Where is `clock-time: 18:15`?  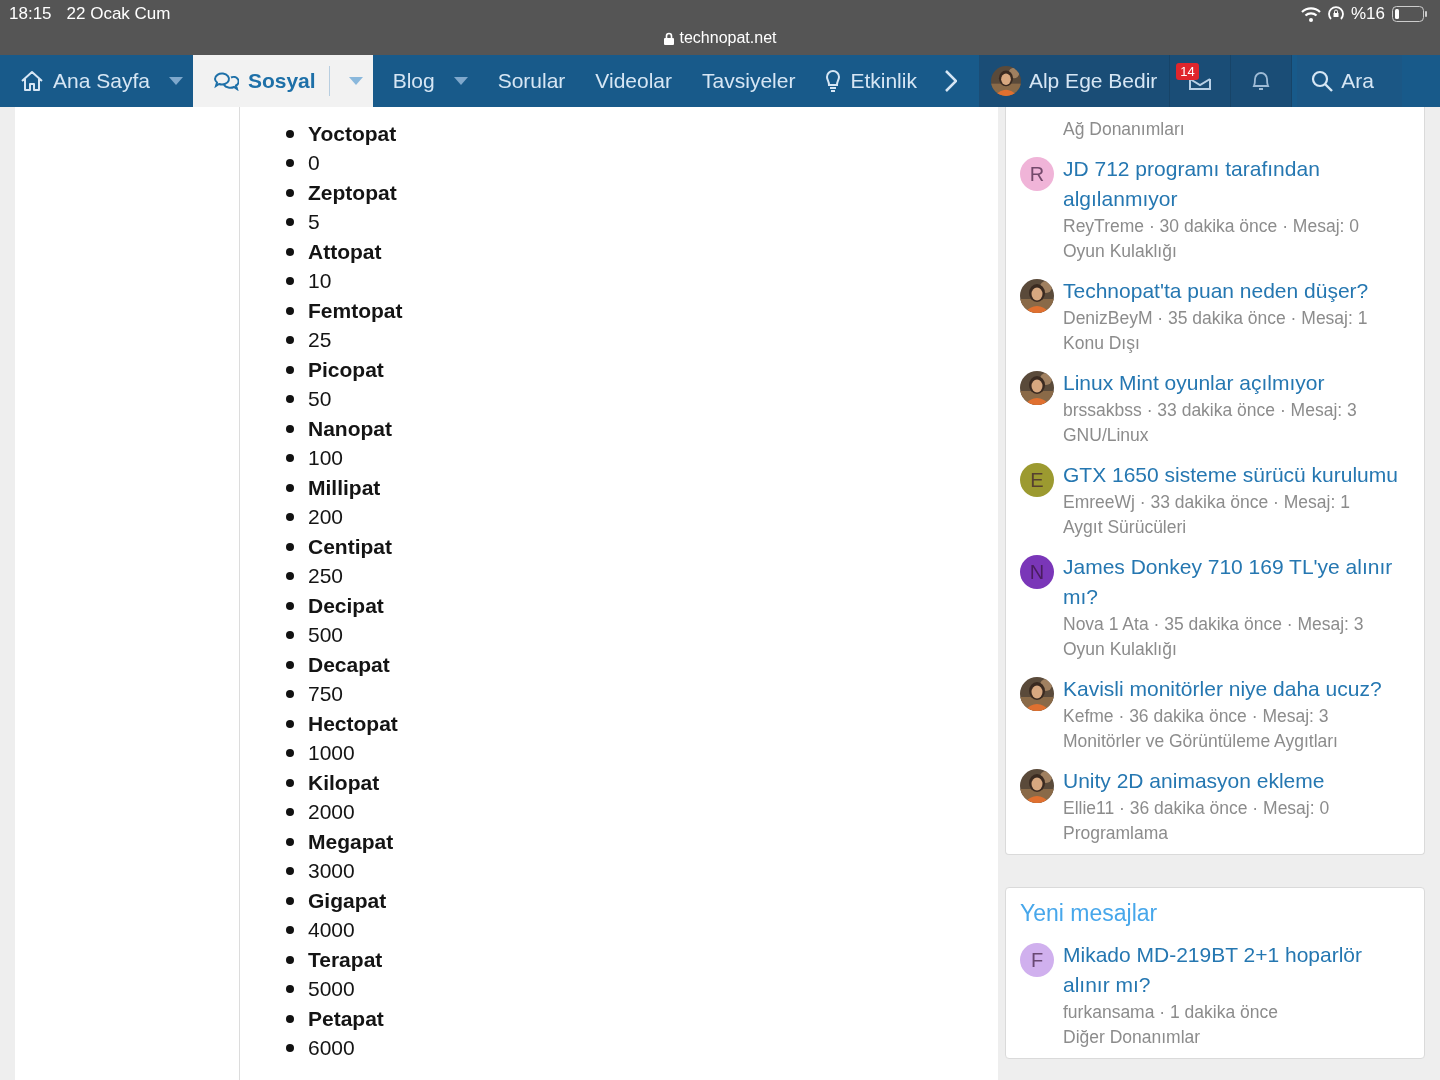
clock-time: 18:15 is located at coordinates (30, 14).